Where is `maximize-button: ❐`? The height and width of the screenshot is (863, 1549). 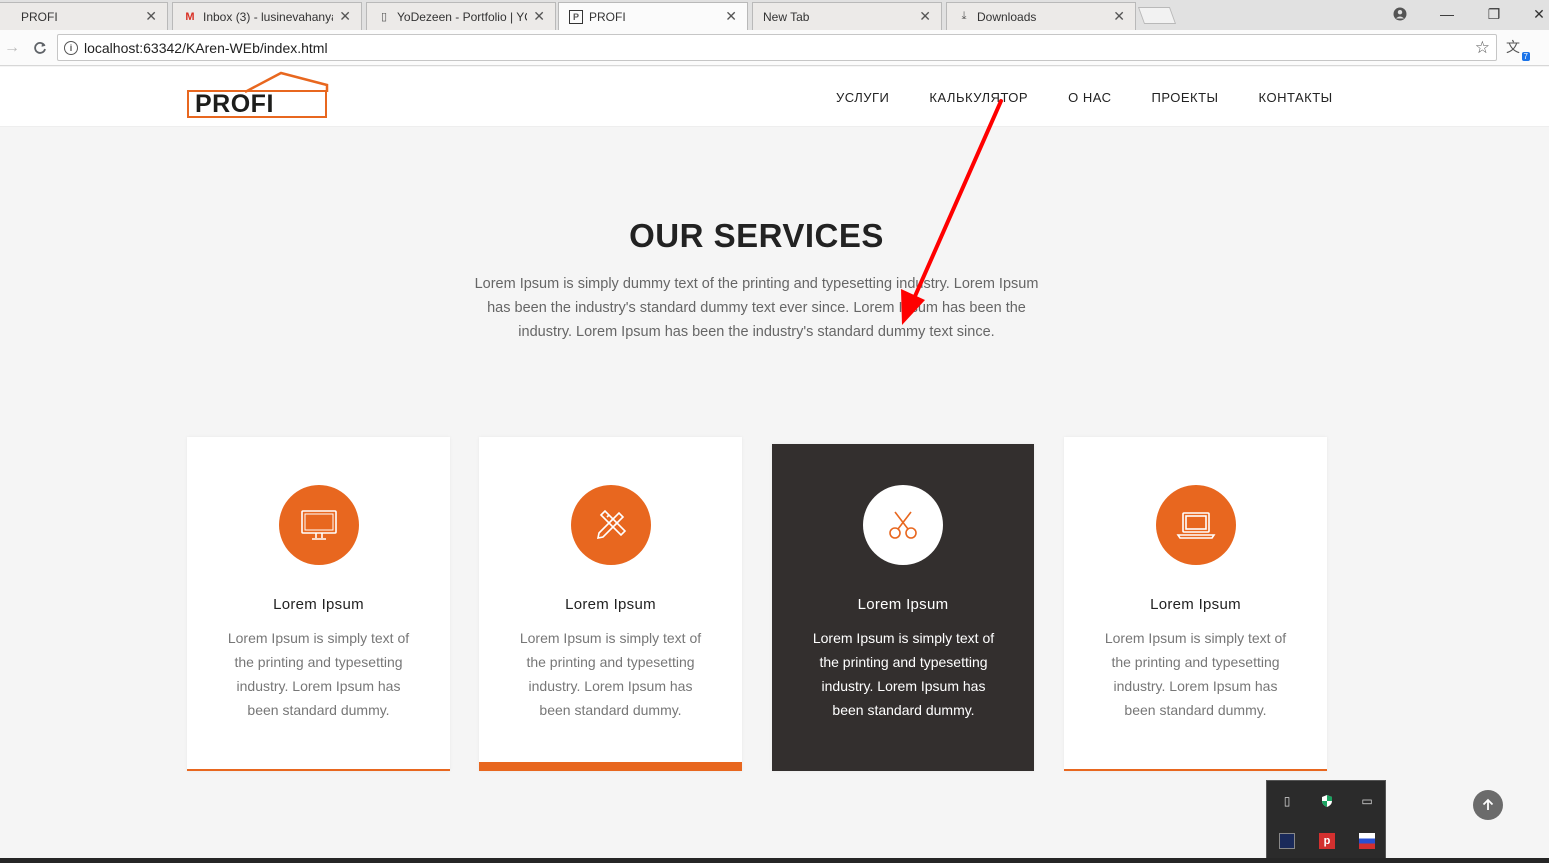
maximize-button: ❐ is located at coordinates (1494, 14).